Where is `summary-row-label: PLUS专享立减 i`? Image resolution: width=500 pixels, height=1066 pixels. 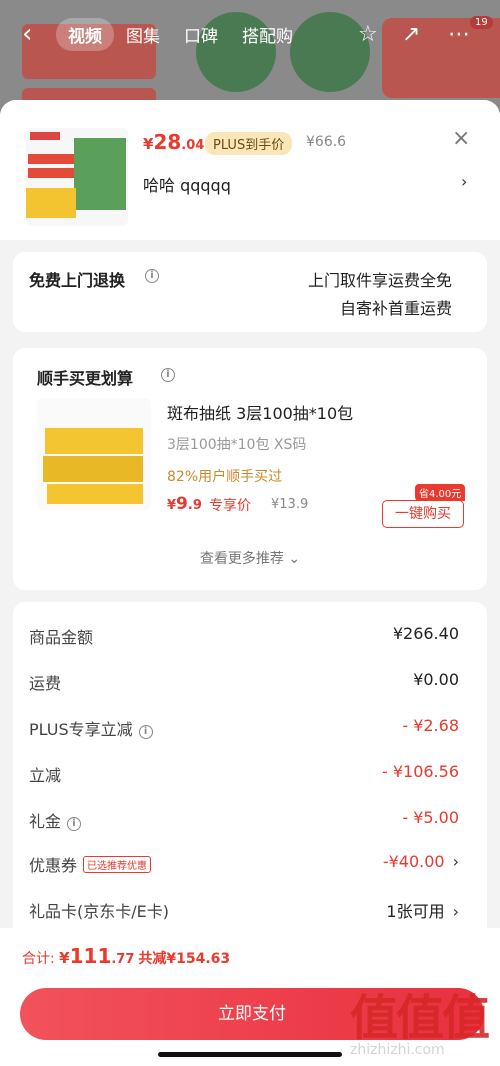
summary-row-label: PLUS专享立减 i is located at coordinates (91, 728).